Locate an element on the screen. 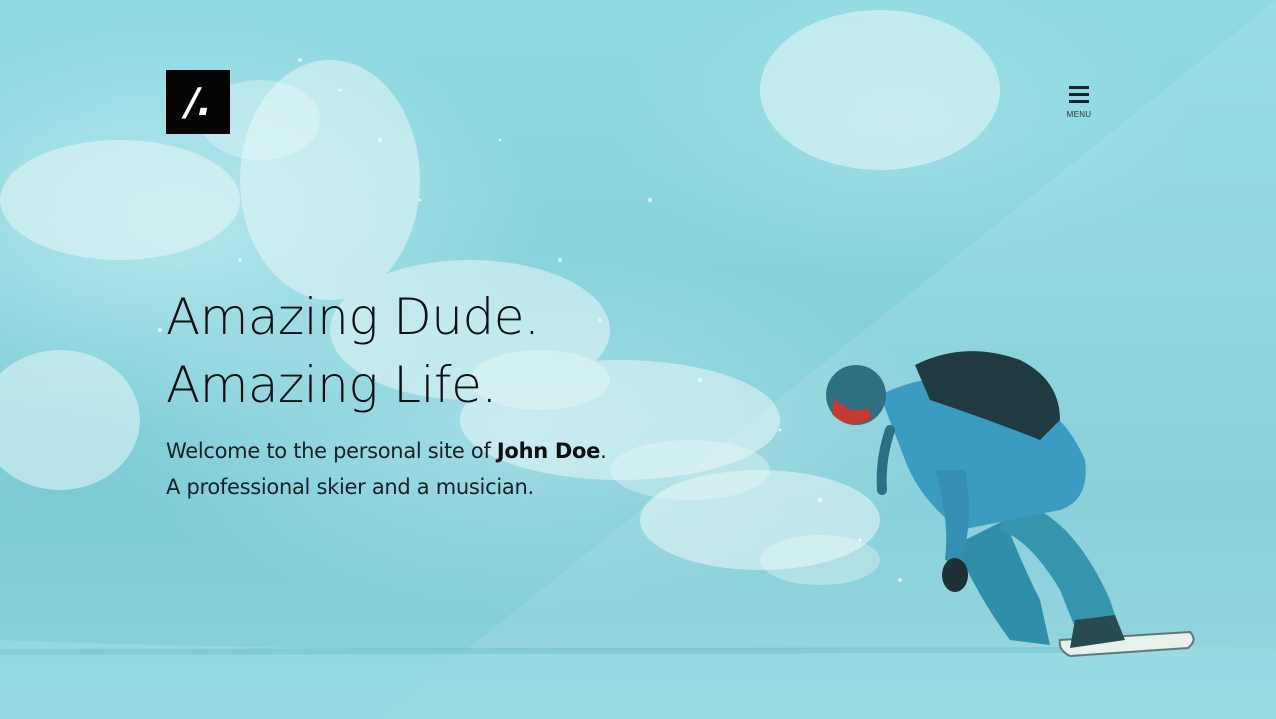 Image resolution: width=1276 pixels, height=719 pixels. headline-line-1: Amazing Dude. is located at coordinates (353, 317).